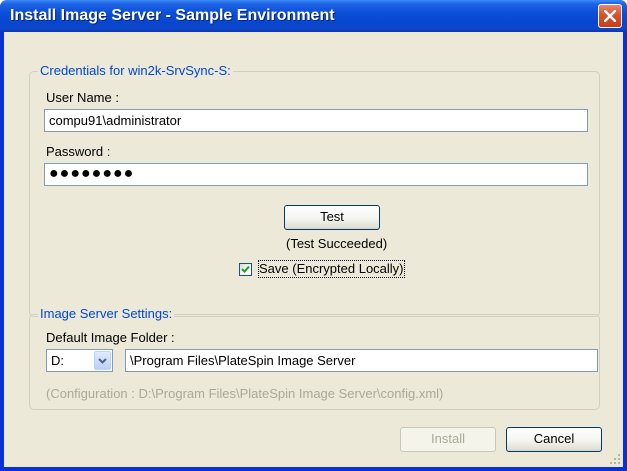  I want to click on test-button: Test, so click(332, 217).